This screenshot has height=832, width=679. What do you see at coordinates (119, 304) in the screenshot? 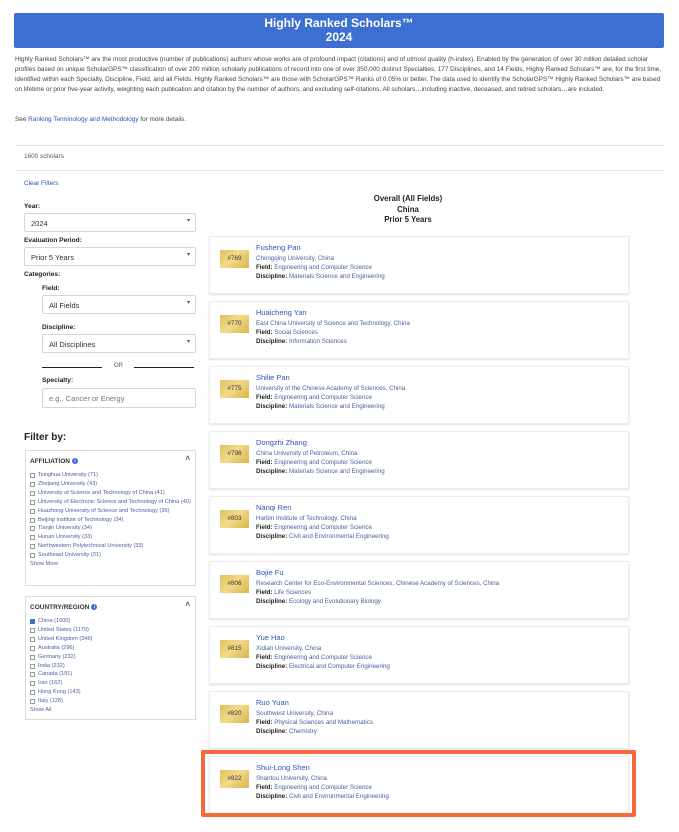
I see `field-select: All Fields ▾` at bounding box center [119, 304].